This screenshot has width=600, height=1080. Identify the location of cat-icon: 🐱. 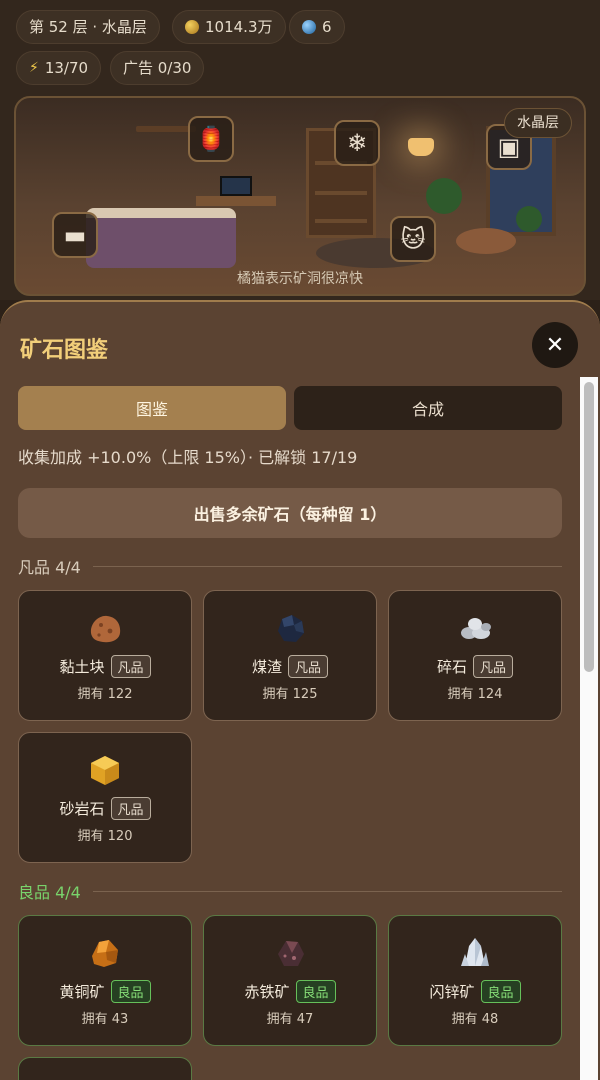
(413, 239).